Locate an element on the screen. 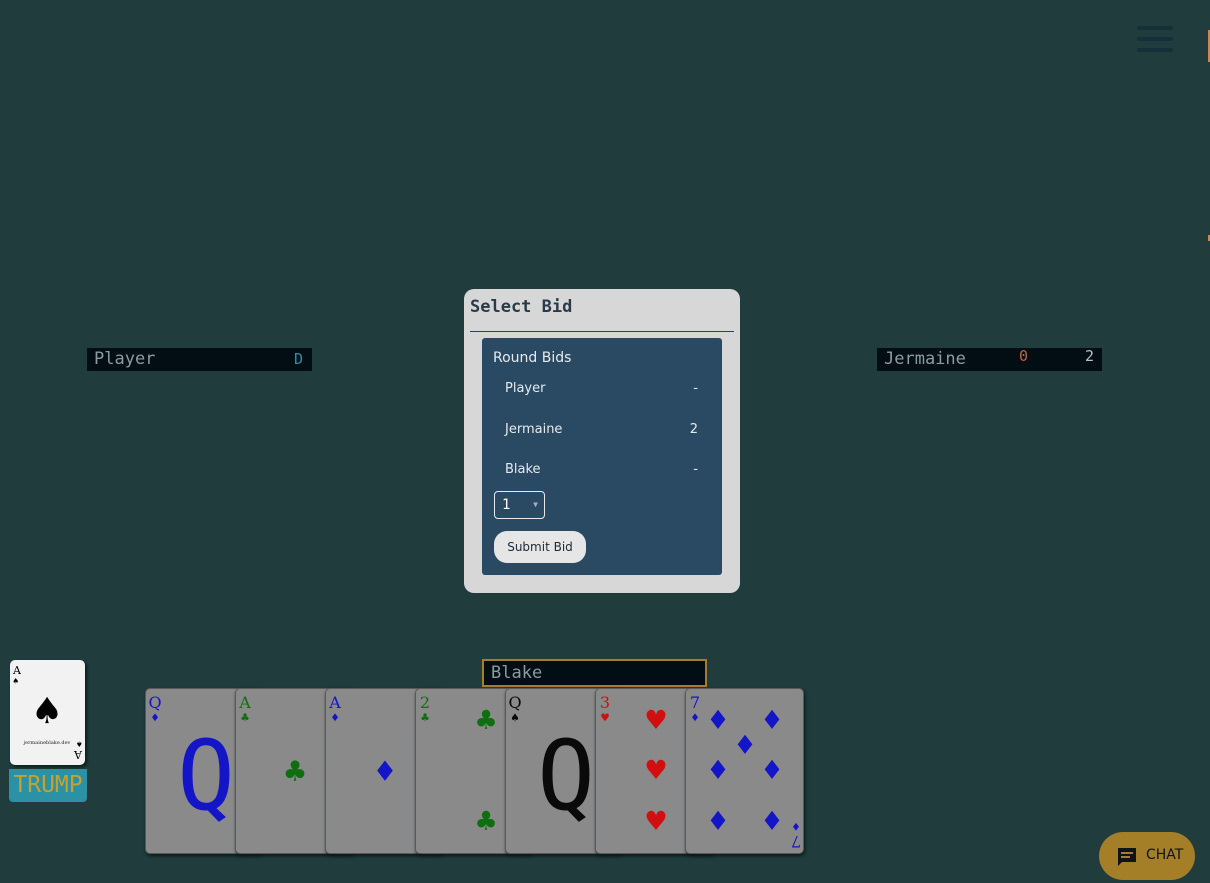  bid-player-name: Jermaine is located at coordinates (534, 429).